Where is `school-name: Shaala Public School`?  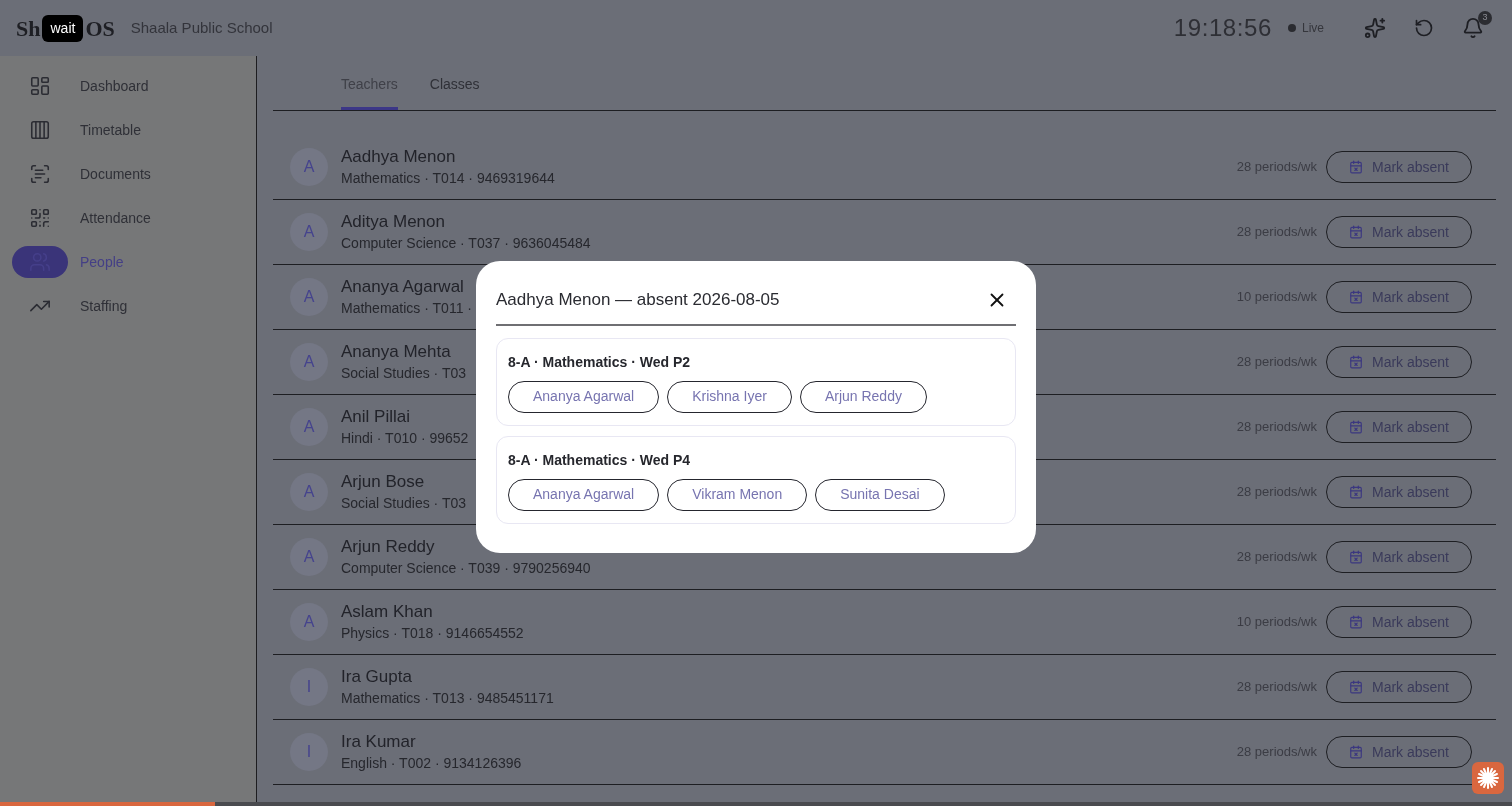 school-name: Shaala Public School is located at coordinates (201, 27).